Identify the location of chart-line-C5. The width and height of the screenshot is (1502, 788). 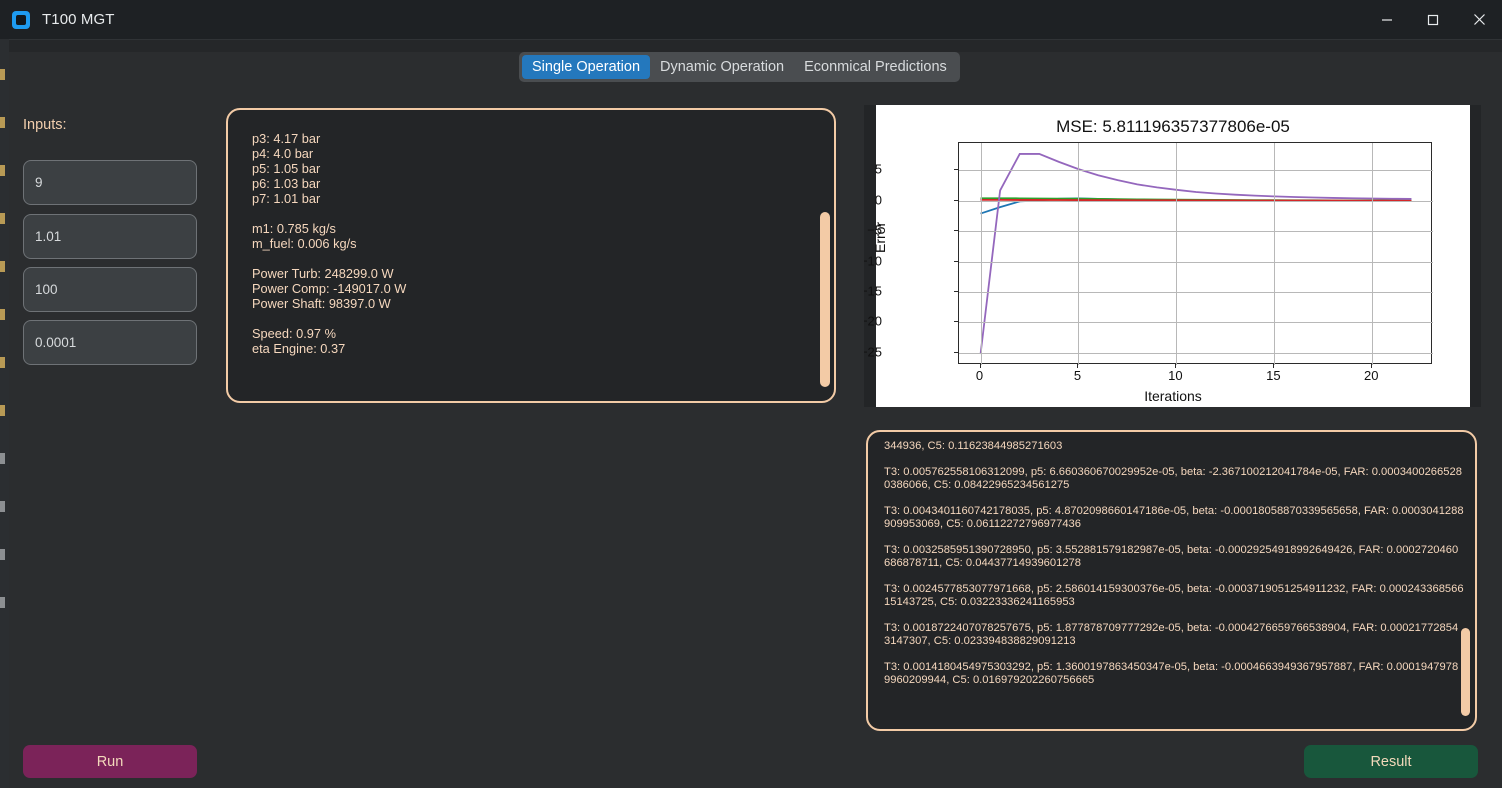
(1195, 254).